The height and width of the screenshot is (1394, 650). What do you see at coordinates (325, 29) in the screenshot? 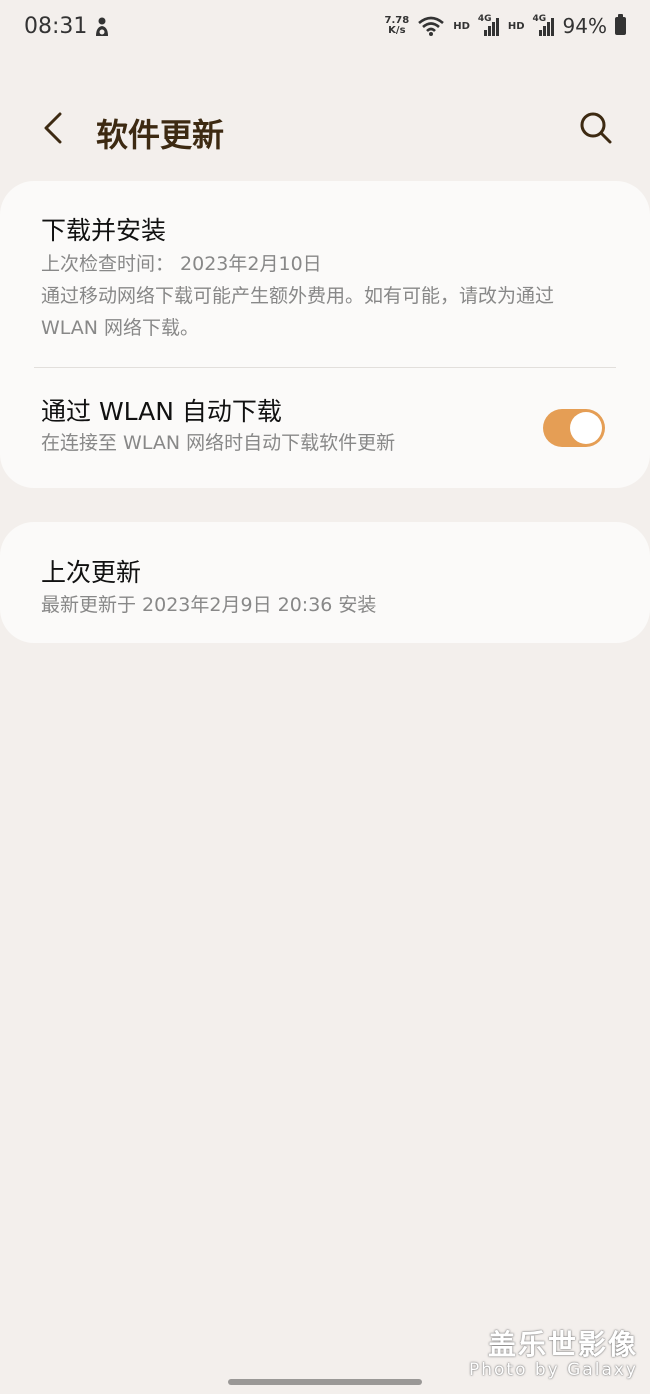
I see `status-bar: 08:31 7.78 K/s HD 4G HD 4G 94%` at bounding box center [325, 29].